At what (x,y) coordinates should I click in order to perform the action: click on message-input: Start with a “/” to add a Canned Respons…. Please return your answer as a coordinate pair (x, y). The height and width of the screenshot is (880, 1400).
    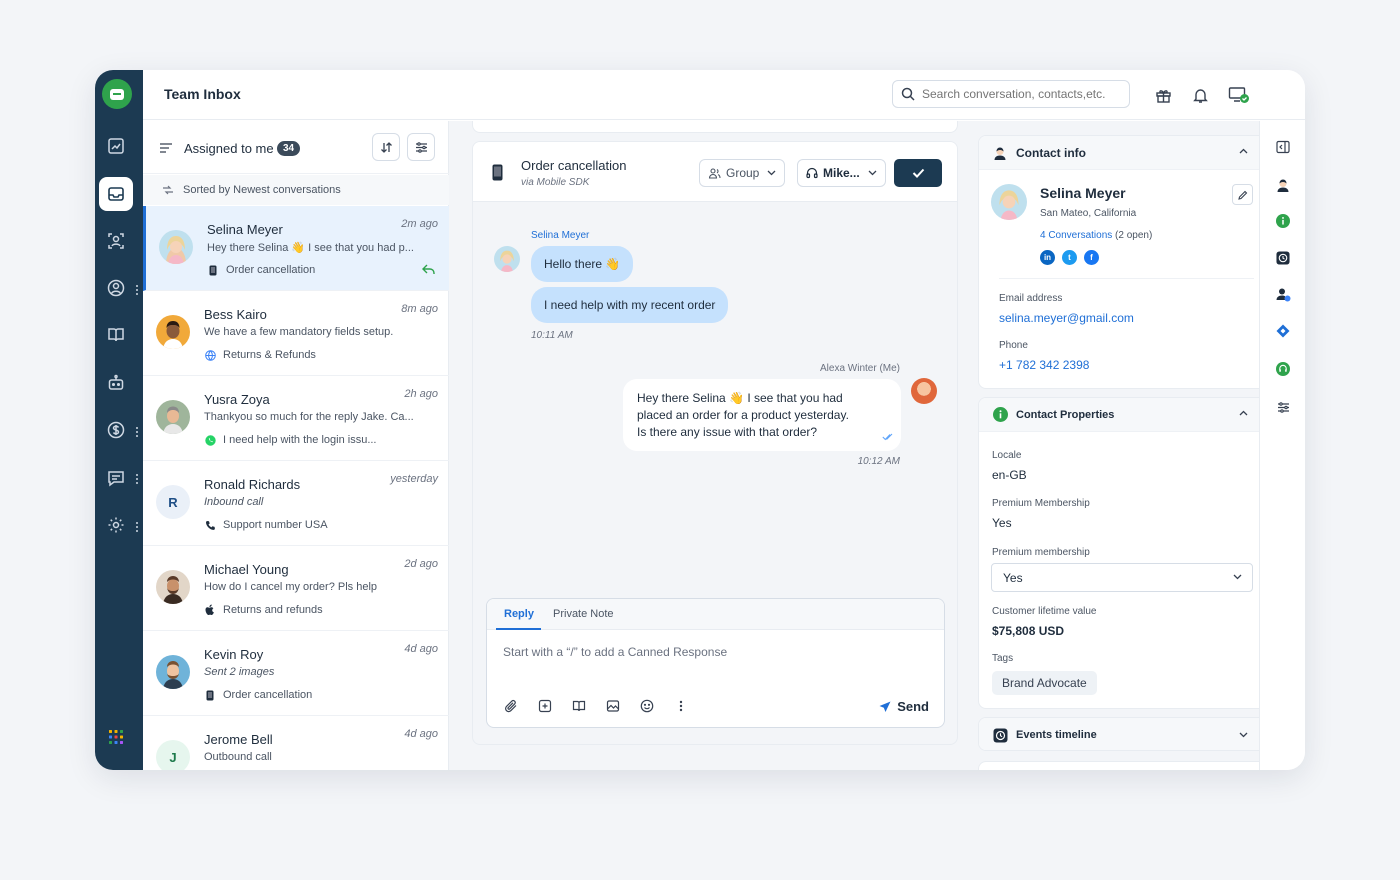
    Looking at the image, I should click on (615, 652).